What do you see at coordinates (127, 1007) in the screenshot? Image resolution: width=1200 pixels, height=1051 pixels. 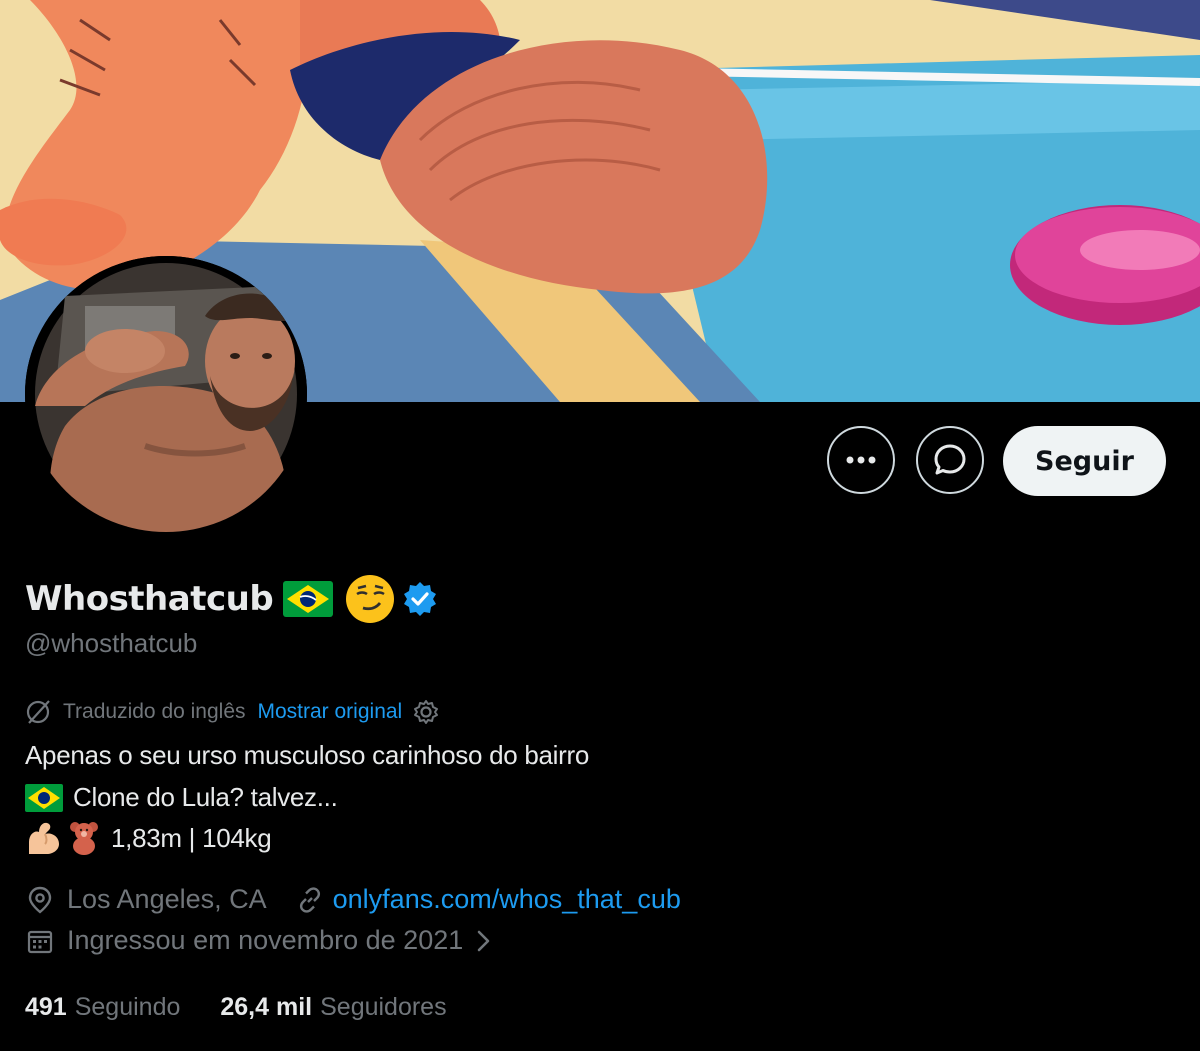 I see `following-label: Seguindo` at bounding box center [127, 1007].